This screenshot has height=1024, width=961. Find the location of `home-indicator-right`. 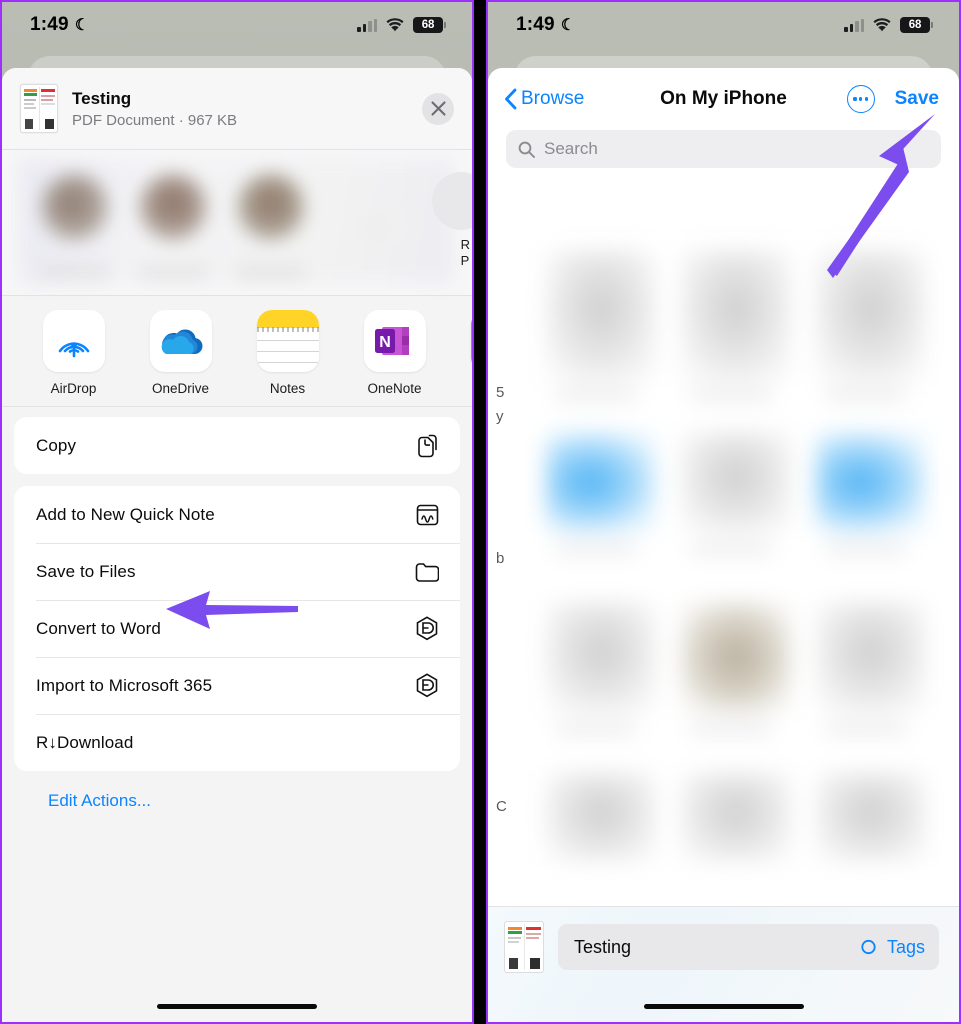

home-indicator-right is located at coordinates (723, 1006).